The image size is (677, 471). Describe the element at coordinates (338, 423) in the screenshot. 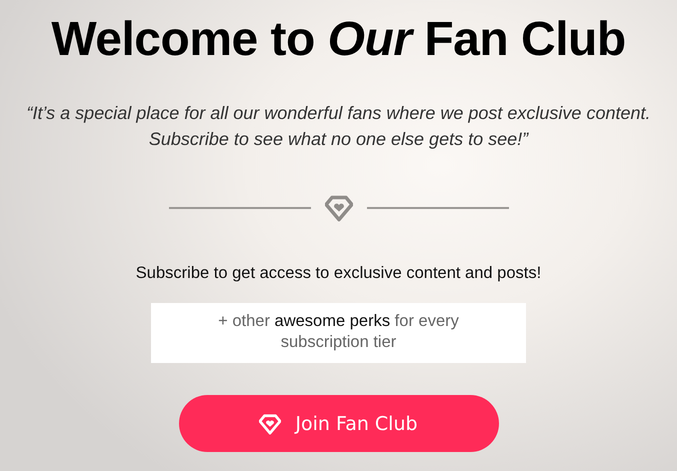

I see `join-button: Join Fan Club` at that location.